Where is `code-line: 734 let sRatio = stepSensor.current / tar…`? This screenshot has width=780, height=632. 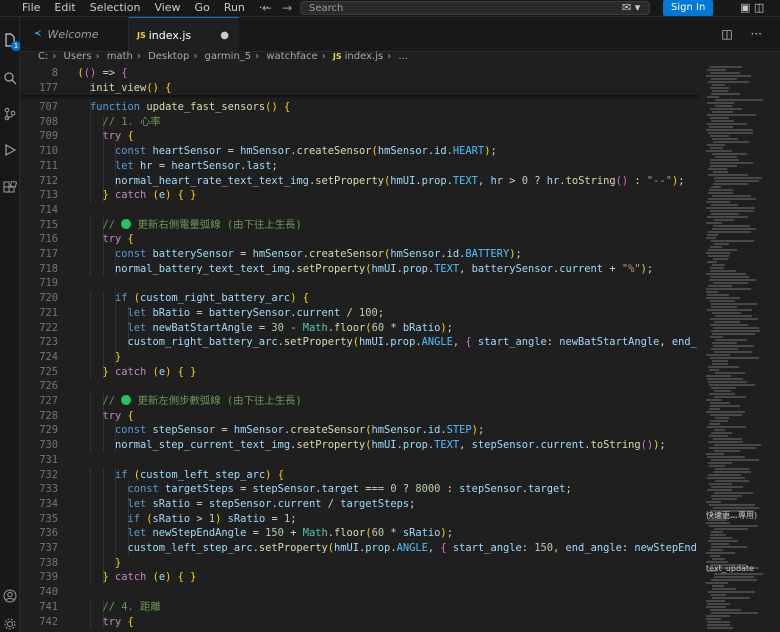 code-line: 734 let sRatio = stepSensor.current / tar… is located at coordinates (360, 504).